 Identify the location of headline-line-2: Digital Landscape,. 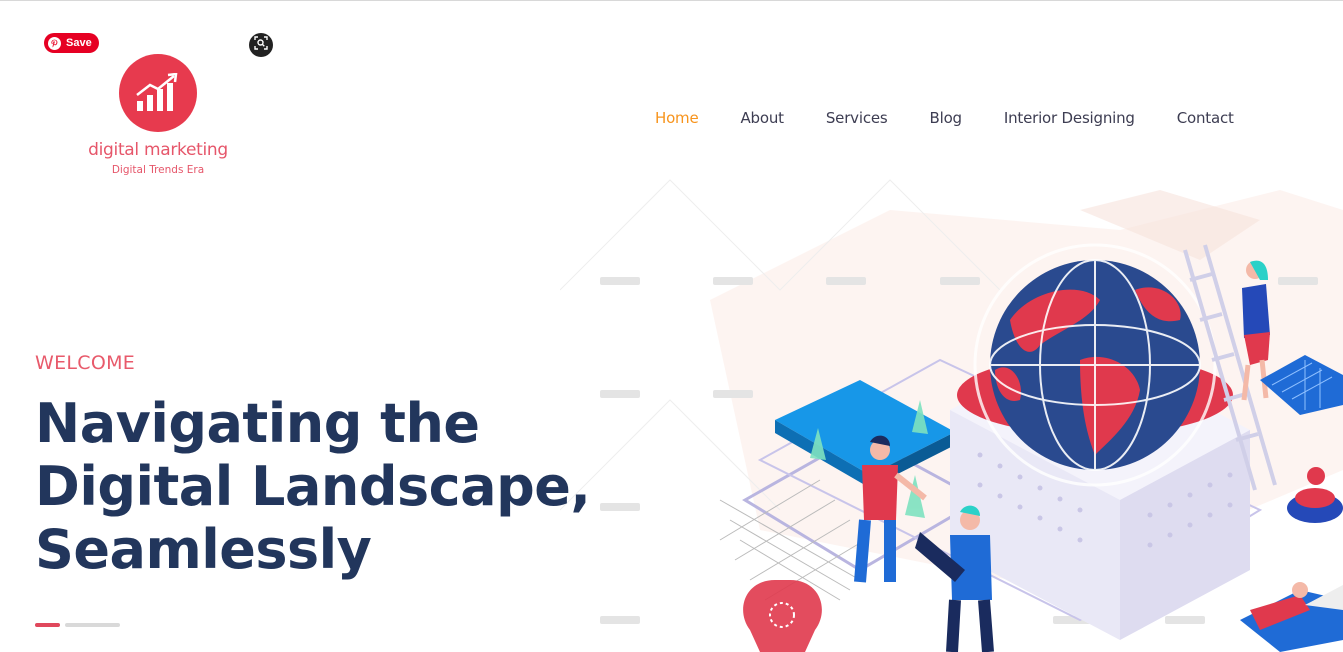
(313, 486).